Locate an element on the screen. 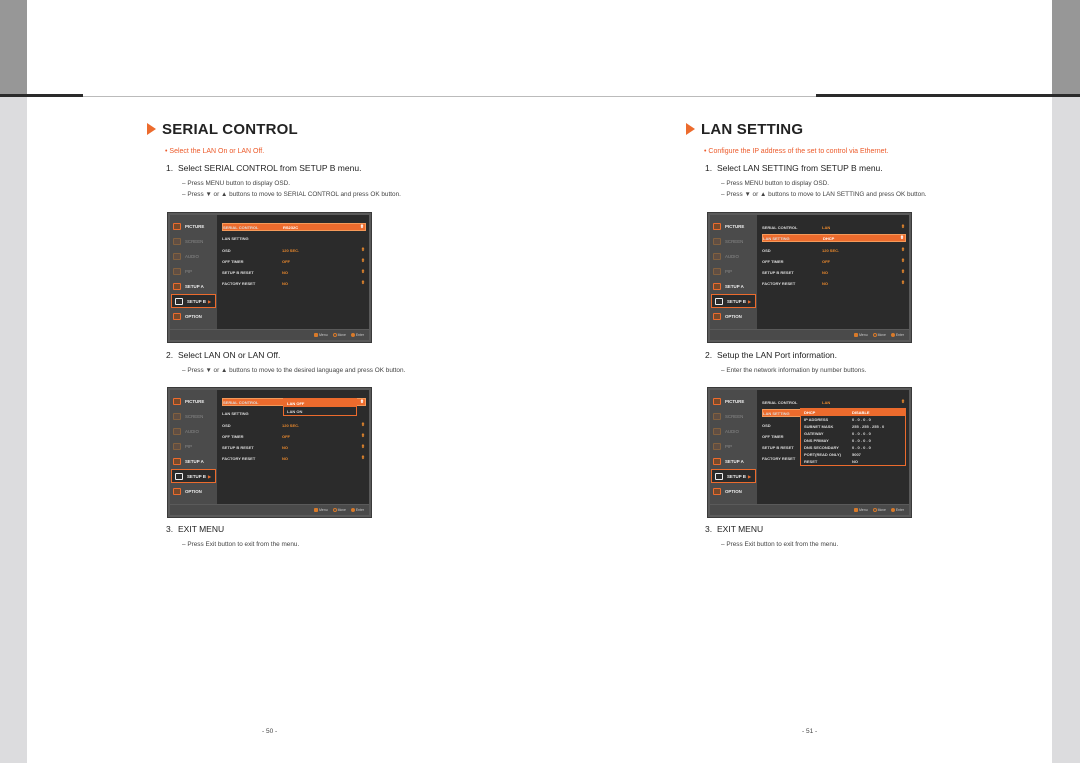 The height and width of the screenshot is (763, 1080). osd-row-label: OFF TIMER is located at coordinates (773, 261).